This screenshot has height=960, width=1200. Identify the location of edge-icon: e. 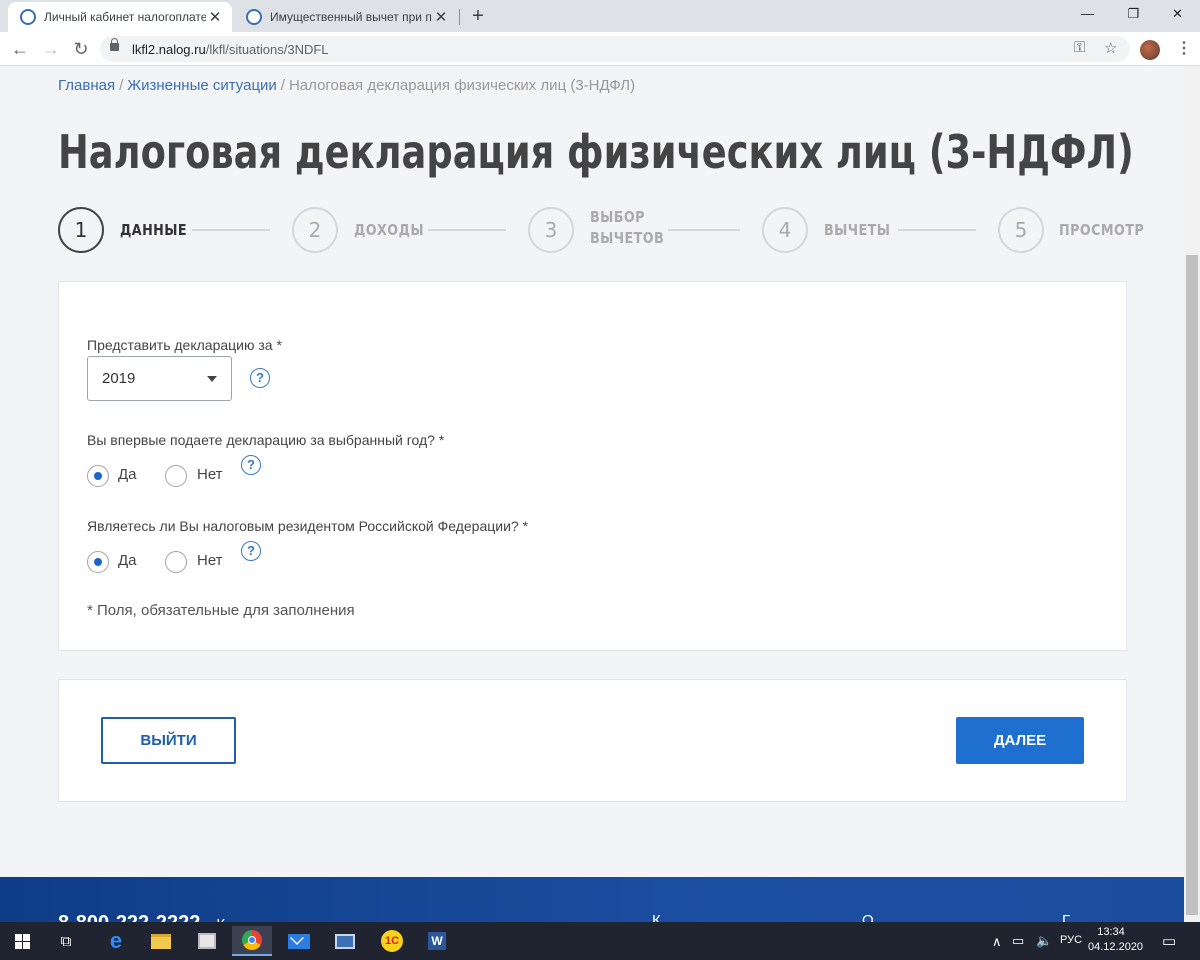
(116, 941).